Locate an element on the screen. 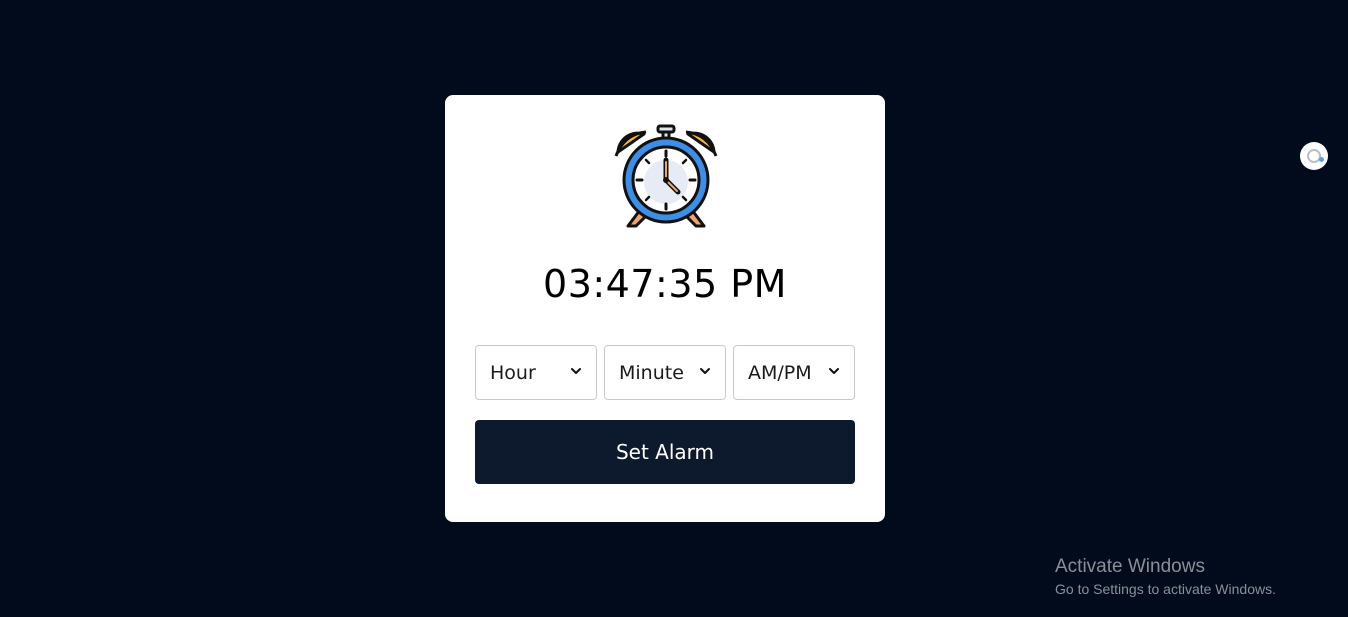 This screenshot has height=617, width=1348. ampm-select: AM/PM is located at coordinates (794, 372).